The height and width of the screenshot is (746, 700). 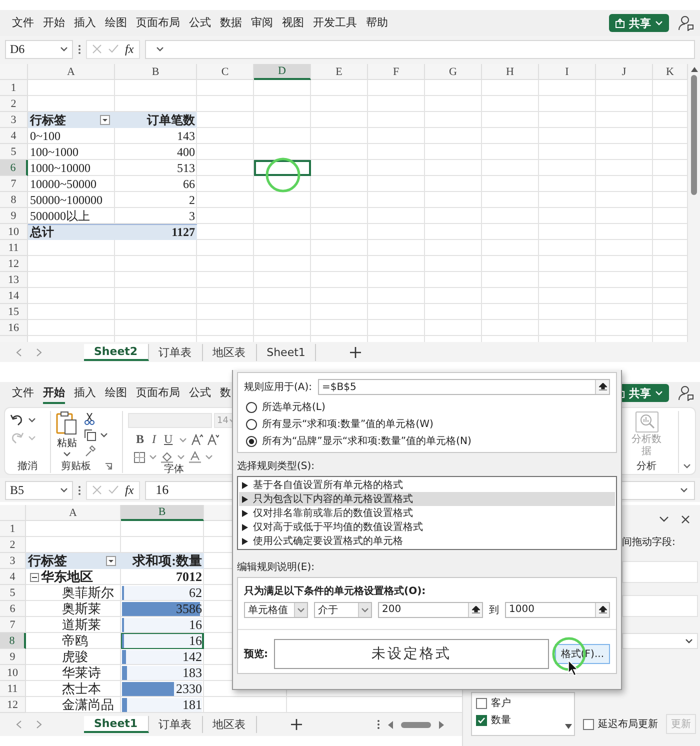 What do you see at coordinates (419, 49) in the screenshot?
I see `formula-input` at bounding box center [419, 49].